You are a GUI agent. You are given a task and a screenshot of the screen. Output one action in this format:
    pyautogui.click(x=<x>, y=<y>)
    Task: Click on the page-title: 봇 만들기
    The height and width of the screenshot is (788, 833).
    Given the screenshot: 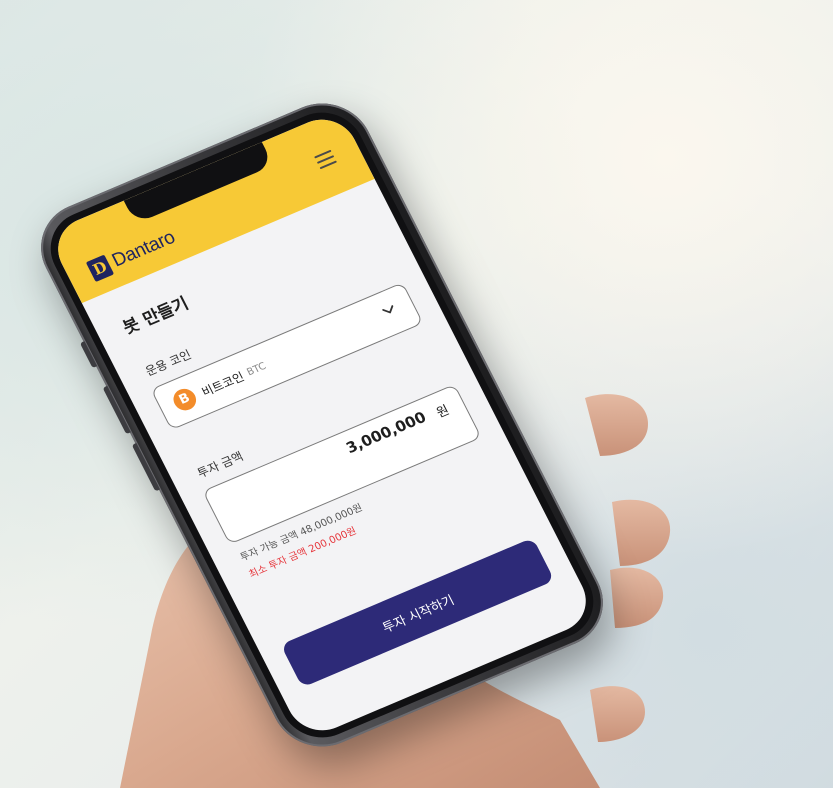 What is the action you would take?
    pyautogui.click(x=156, y=316)
    